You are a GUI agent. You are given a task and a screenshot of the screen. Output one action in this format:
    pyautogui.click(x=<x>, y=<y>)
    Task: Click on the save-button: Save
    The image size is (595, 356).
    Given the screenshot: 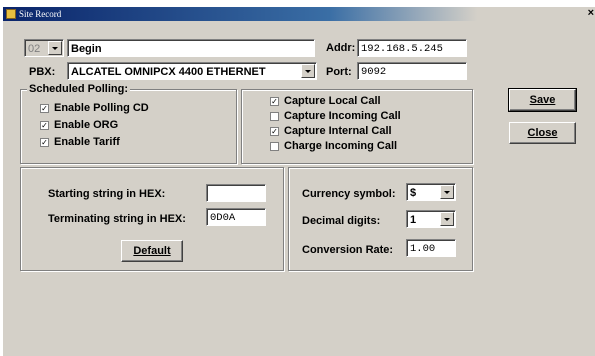 What is the action you would take?
    pyautogui.click(x=542, y=100)
    